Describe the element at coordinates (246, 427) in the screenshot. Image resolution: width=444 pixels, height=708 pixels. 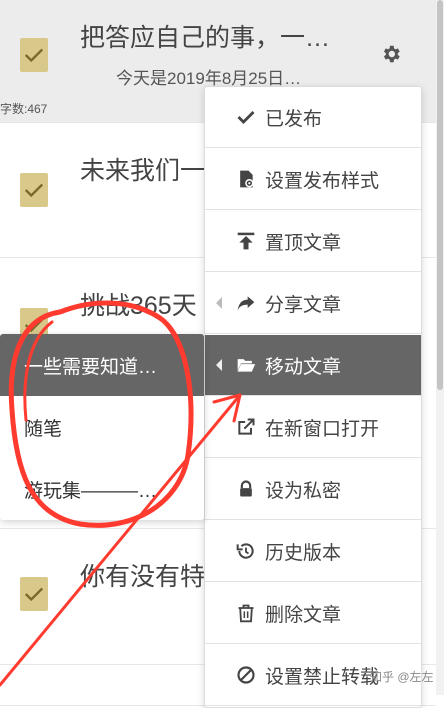
I see `external-link-icon` at that location.